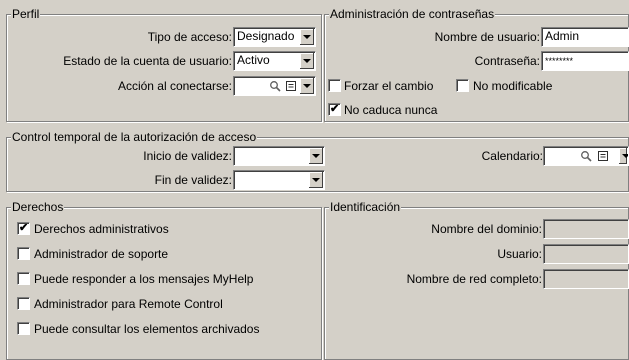 The image size is (629, 360). I want to click on estado-cuenta-value: Activo, so click(253, 60).